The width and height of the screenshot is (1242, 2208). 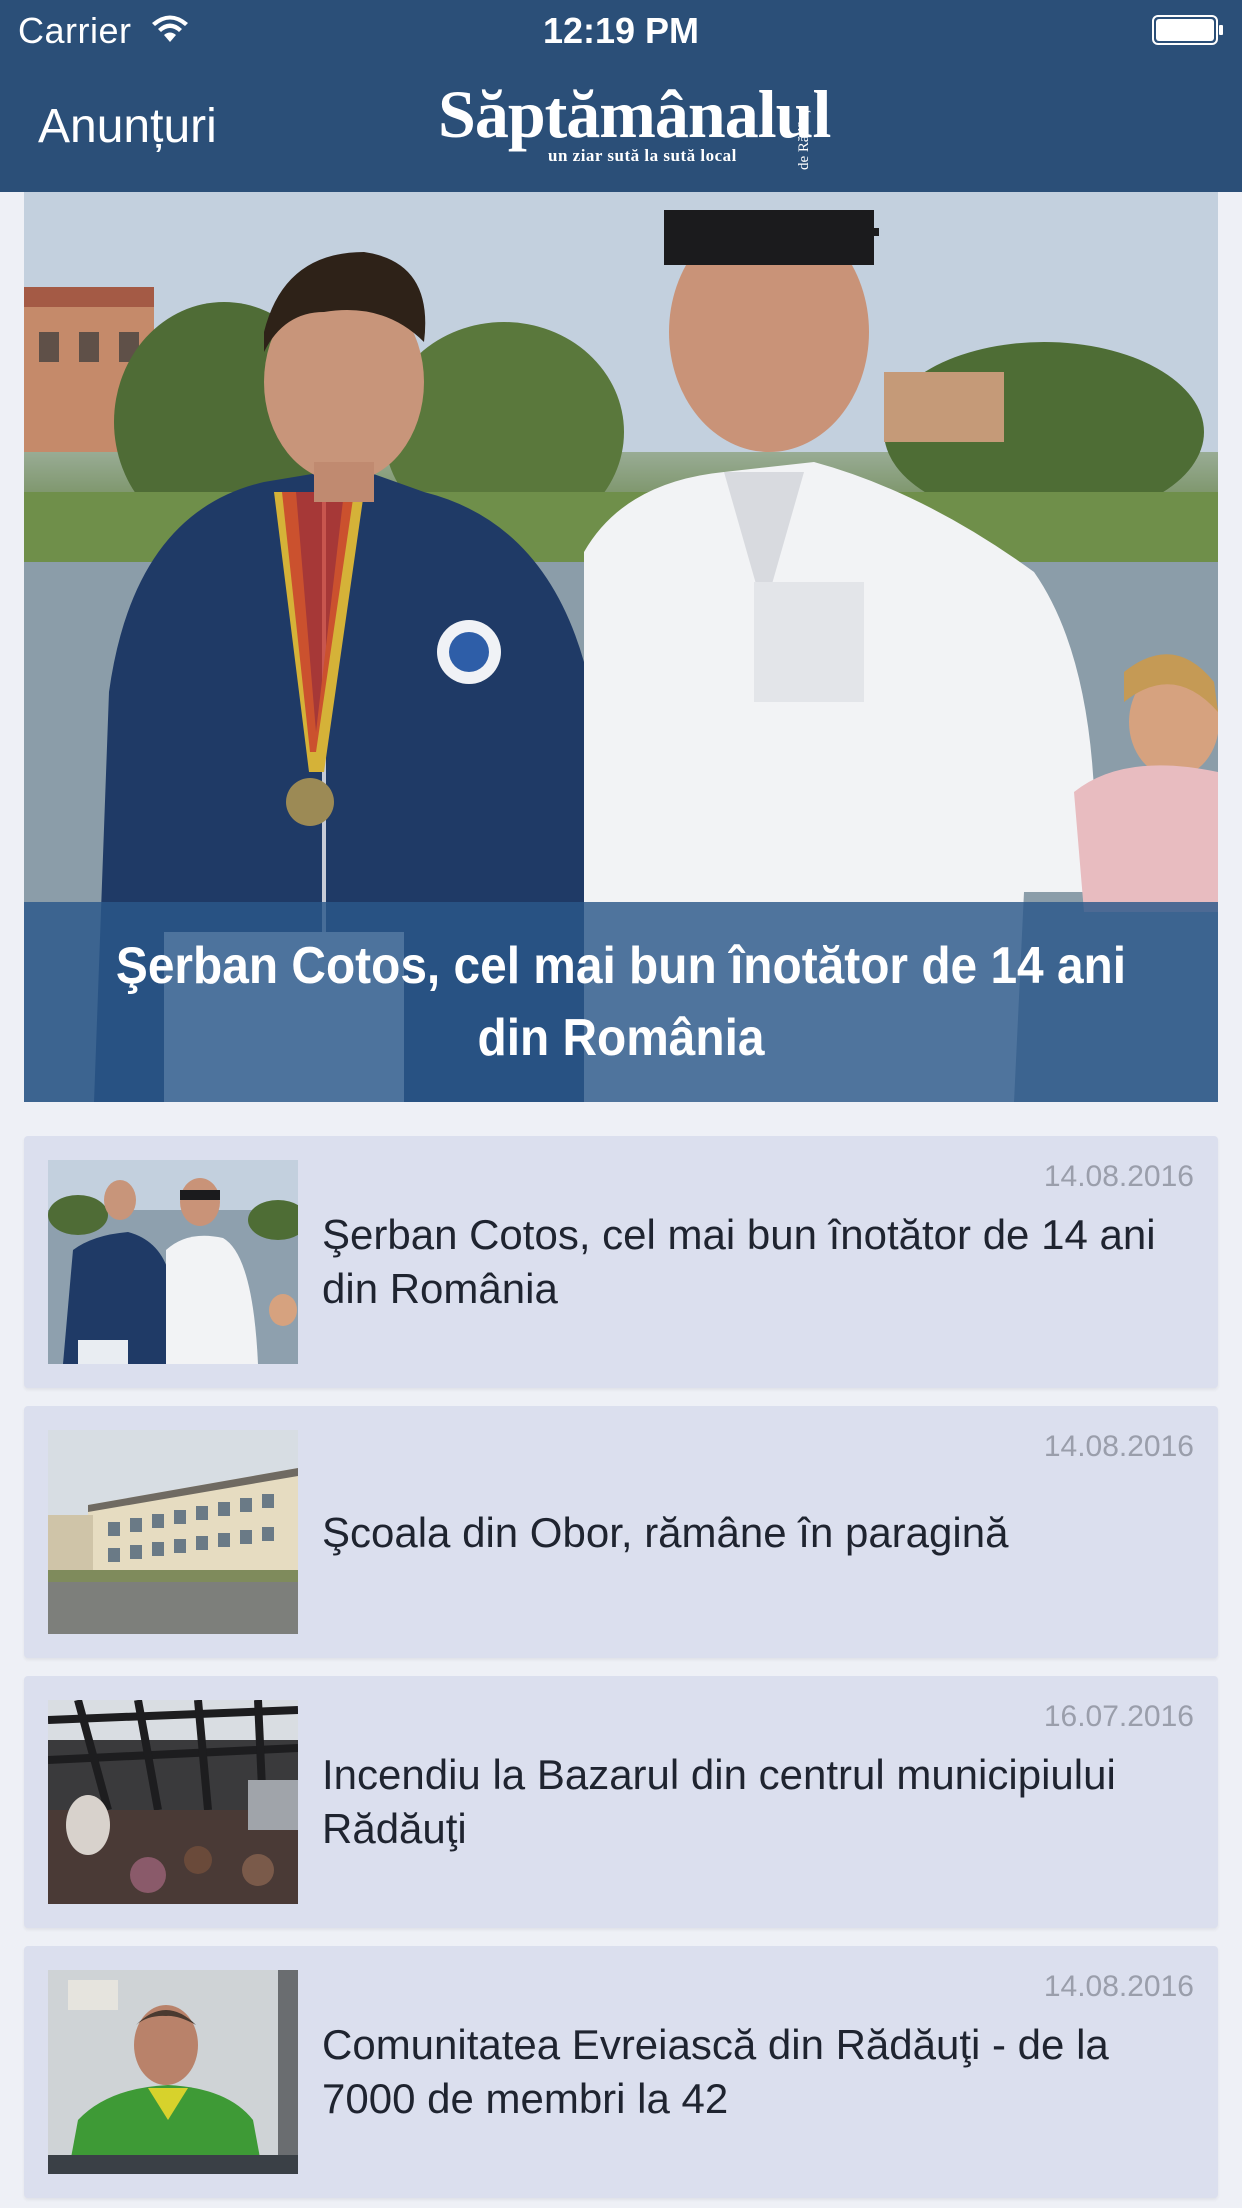 I want to click on article-date: 16.07.2016, so click(x=1118, y=1716).